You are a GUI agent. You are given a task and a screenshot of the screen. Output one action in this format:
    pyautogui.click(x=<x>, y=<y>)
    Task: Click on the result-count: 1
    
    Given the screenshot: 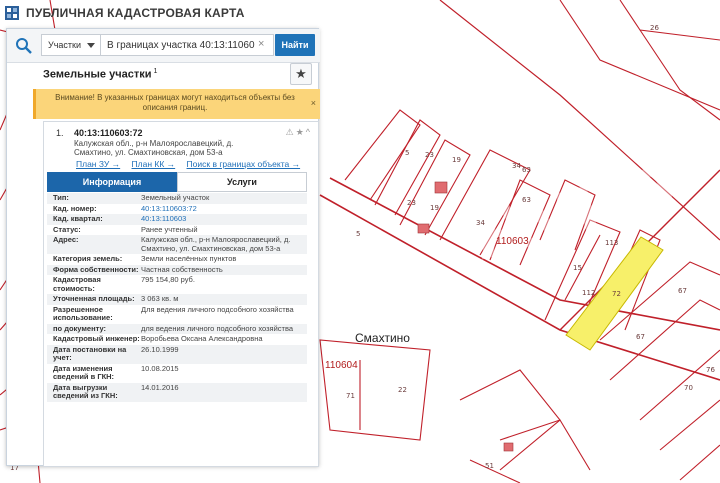 What is the action you would take?
    pyautogui.click(x=155, y=71)
    